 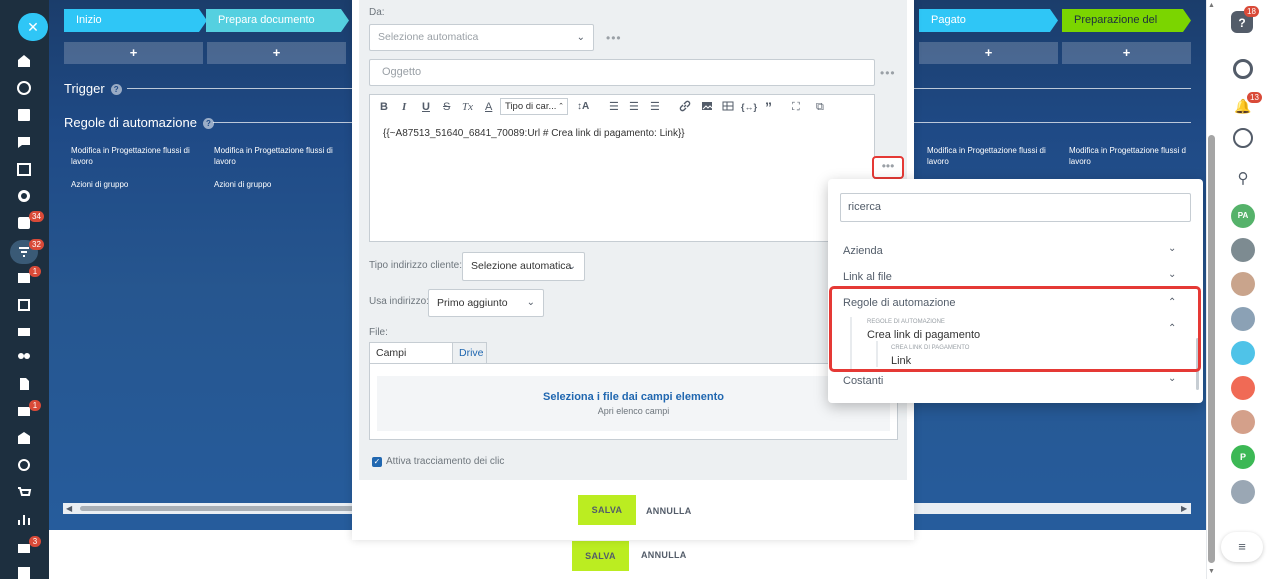 What do you see at coordinates (24, 520) in the screenshot?
I see `analytics-icon` at bounding box center [24, 520].